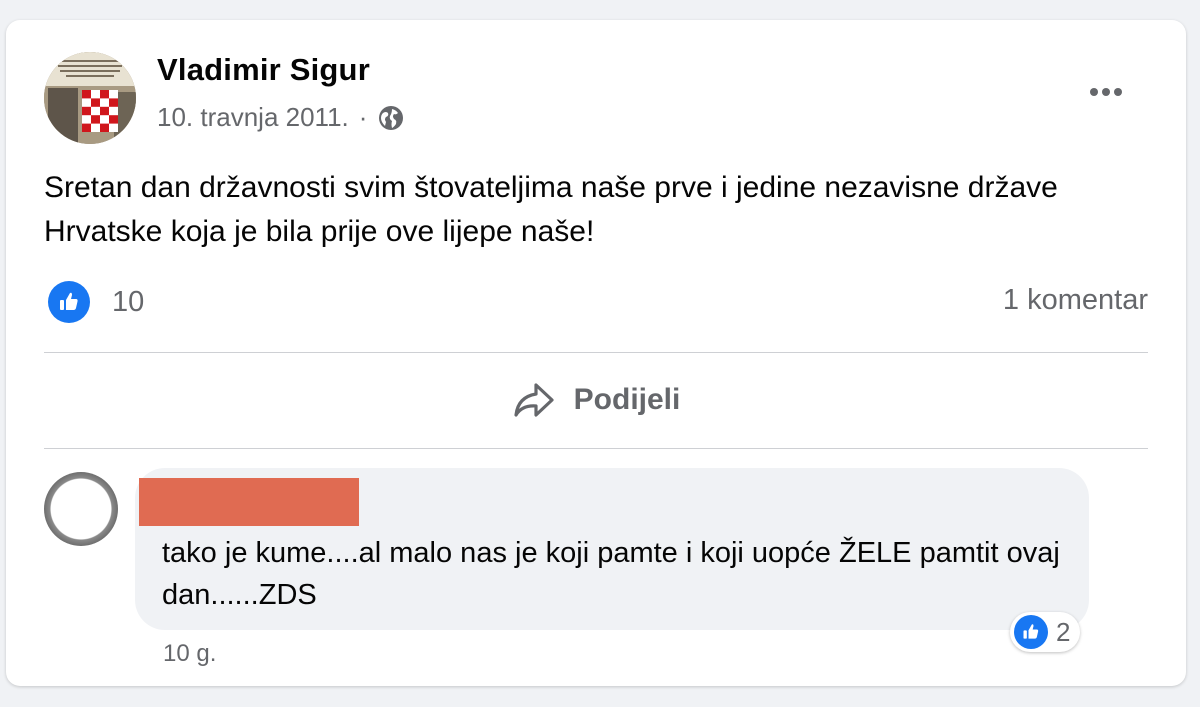 The image size is (1200, 707). I want to click on redacted-commenter-name, so click(249, 502).